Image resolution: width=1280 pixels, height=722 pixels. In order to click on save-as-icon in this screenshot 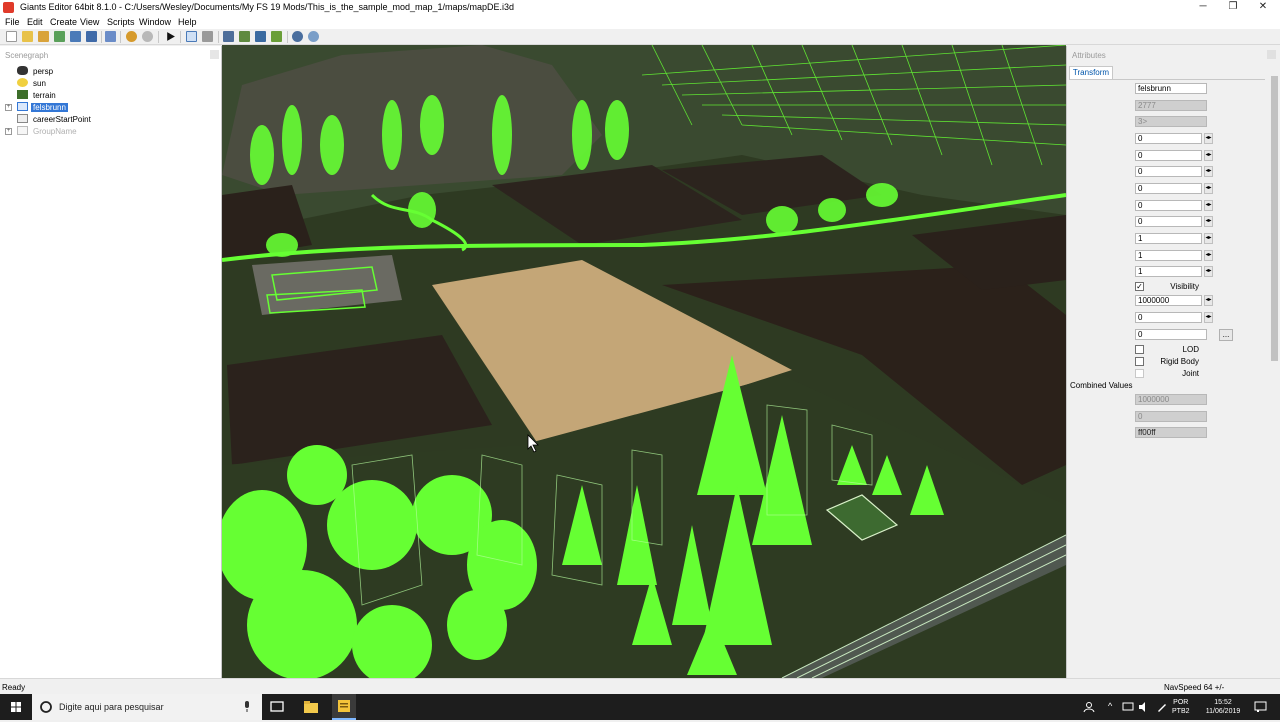, I will do `click(91, 36)`.